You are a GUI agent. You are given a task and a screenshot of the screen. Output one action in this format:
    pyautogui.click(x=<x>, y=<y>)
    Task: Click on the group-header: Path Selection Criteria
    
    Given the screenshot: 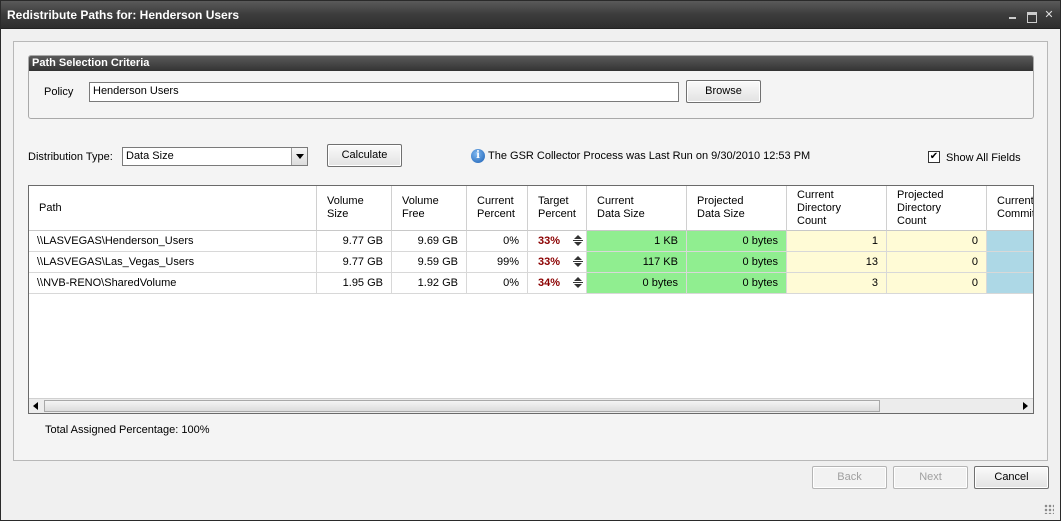 What is the action you would take?
    pyautogui.click(x=531, y=63)
    